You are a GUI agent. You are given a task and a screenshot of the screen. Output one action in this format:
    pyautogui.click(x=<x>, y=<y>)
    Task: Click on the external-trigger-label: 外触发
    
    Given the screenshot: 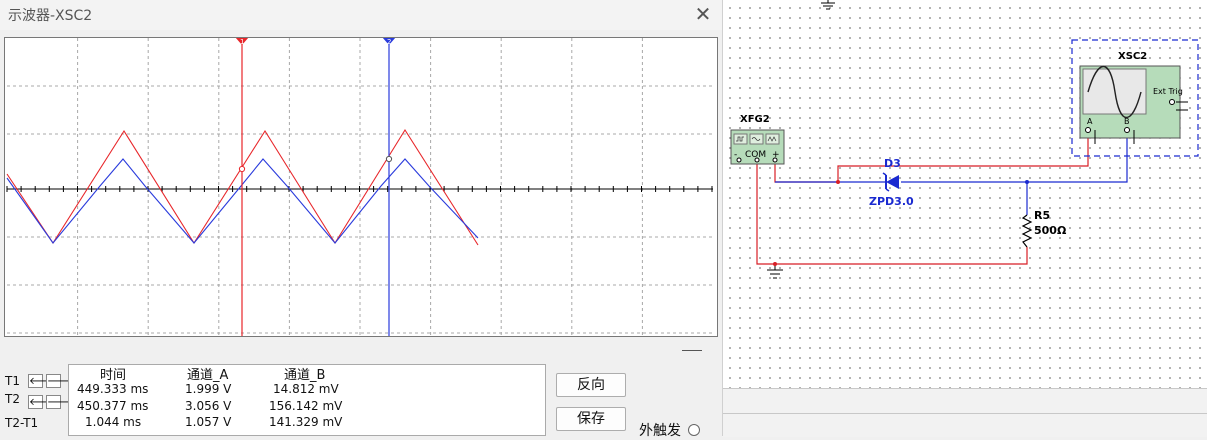 What is the action you would take?
    pyautogui.click(x=660, y=431)
    